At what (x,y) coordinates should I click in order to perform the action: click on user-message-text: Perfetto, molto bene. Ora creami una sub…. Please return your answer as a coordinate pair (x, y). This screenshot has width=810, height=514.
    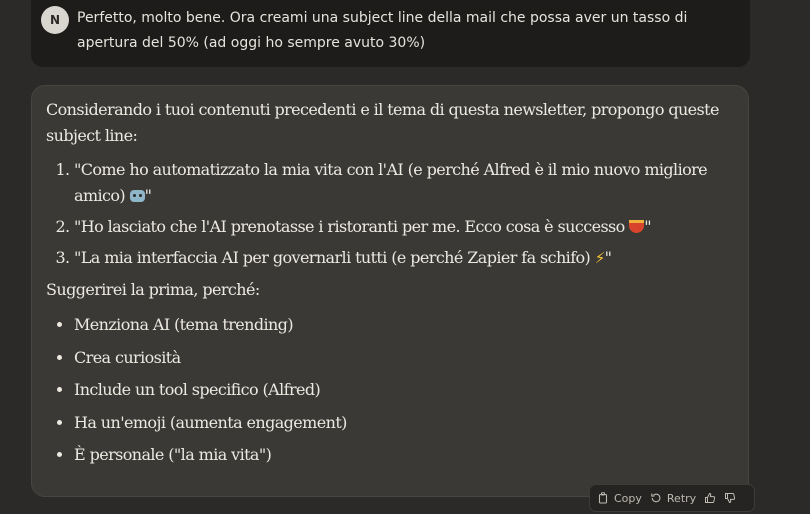
    Looking at the image, I should click on (382, 30).